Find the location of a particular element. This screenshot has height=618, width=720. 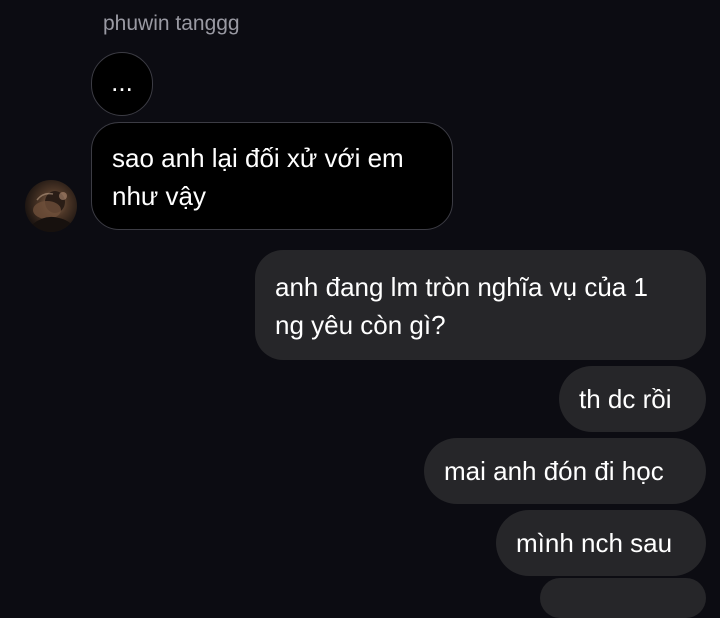

sender-avatar is located at coordinates (51, 206).